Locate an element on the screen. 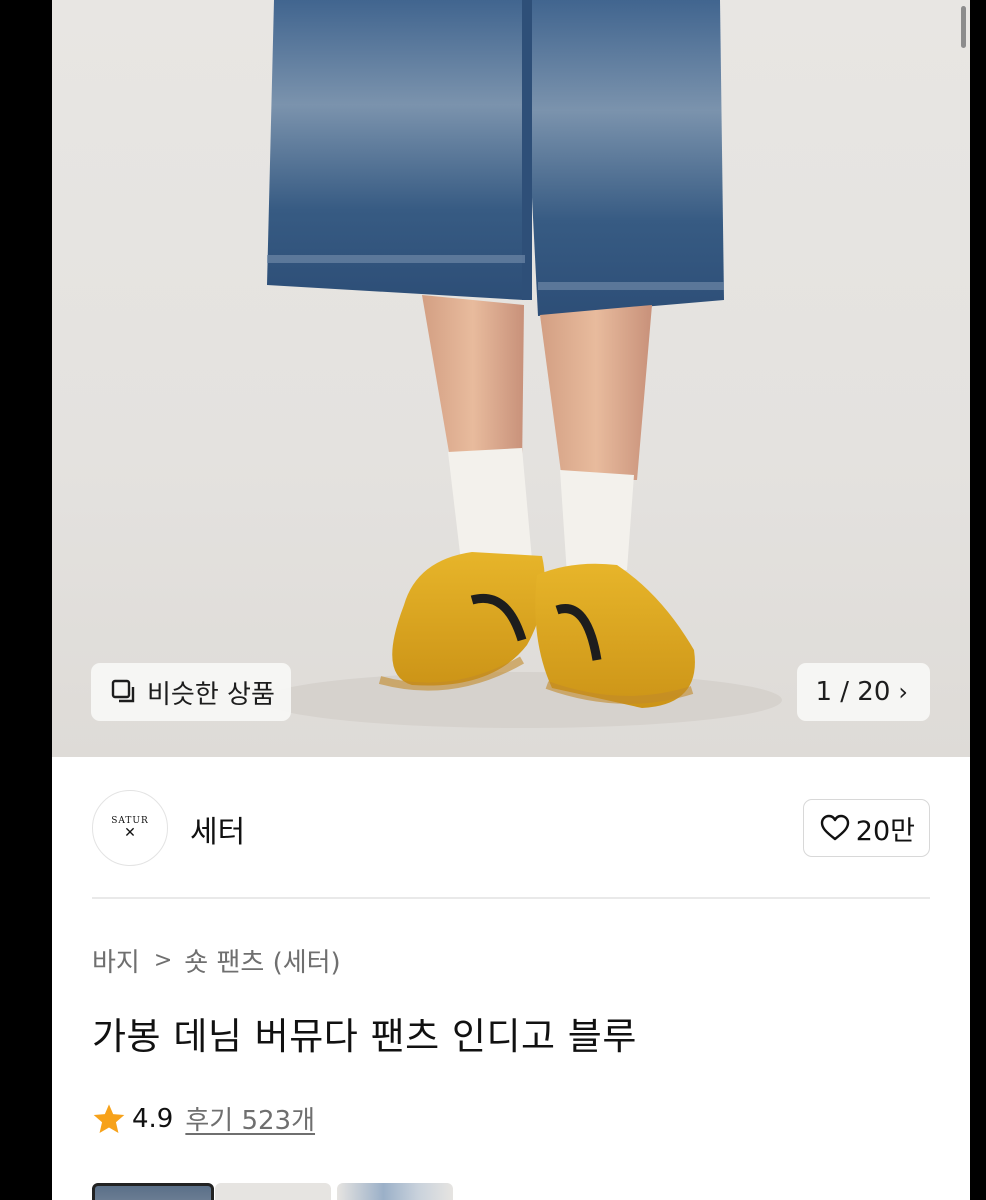 Image resolution: width=986 pixels, height=1200 pixels. rating-value: 4.9 is located at coordinates (153, 1118).